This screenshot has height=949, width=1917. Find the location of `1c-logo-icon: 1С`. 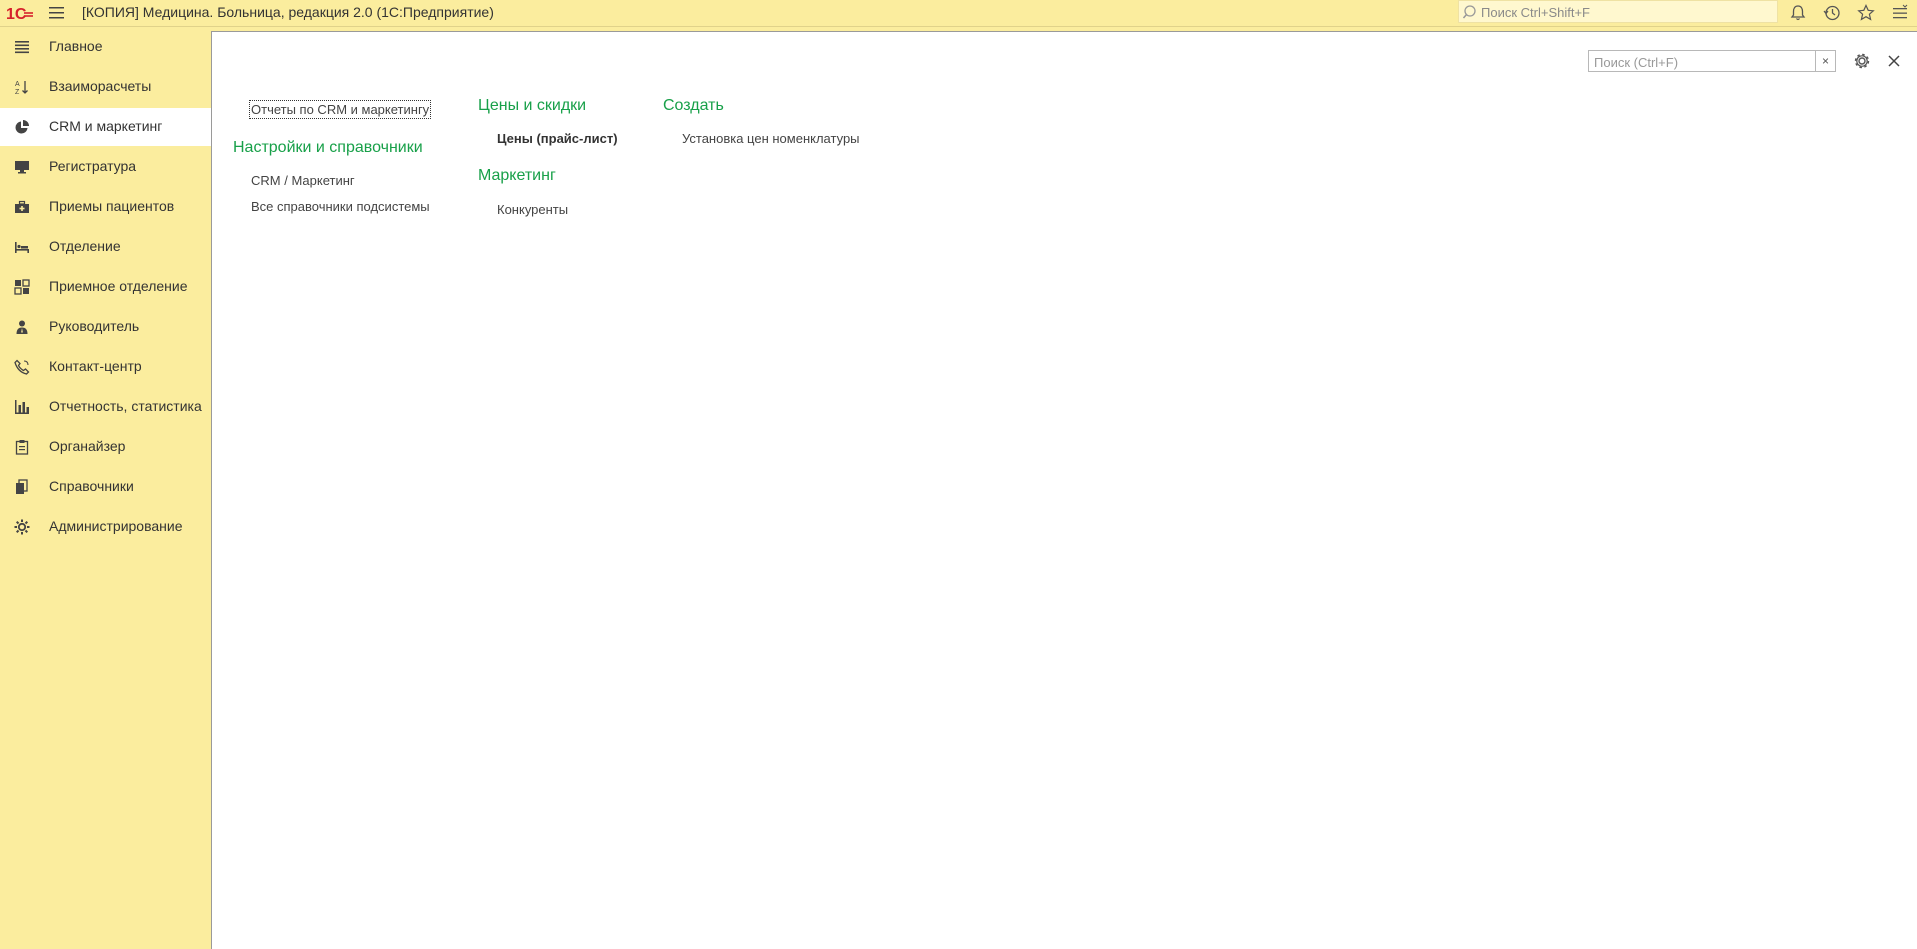

1c-logo-icon: 1С is located at coordinates (19, 14).